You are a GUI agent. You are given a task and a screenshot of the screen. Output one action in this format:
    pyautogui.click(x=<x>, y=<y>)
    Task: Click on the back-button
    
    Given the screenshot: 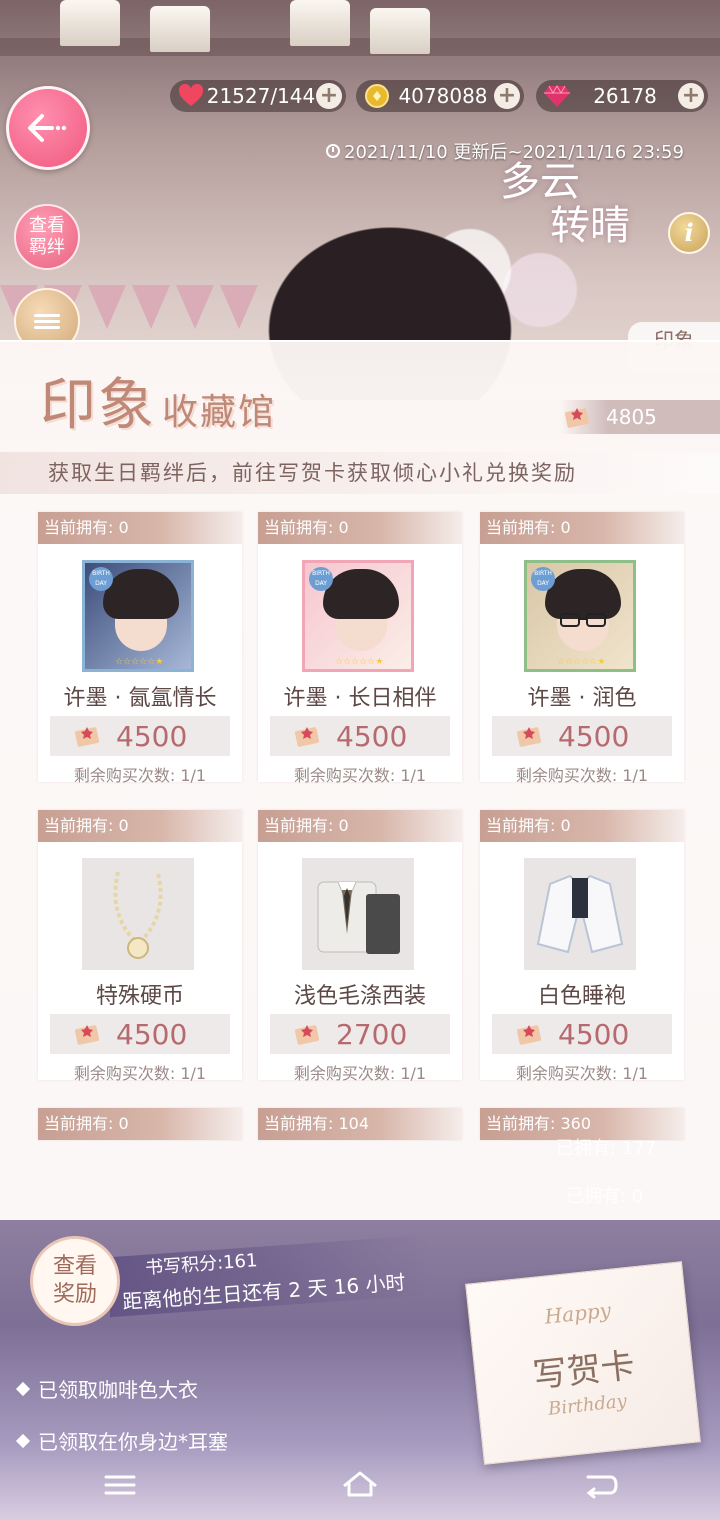 What is the action you would take?
    pyautogui.click(x=48, y=128)
    